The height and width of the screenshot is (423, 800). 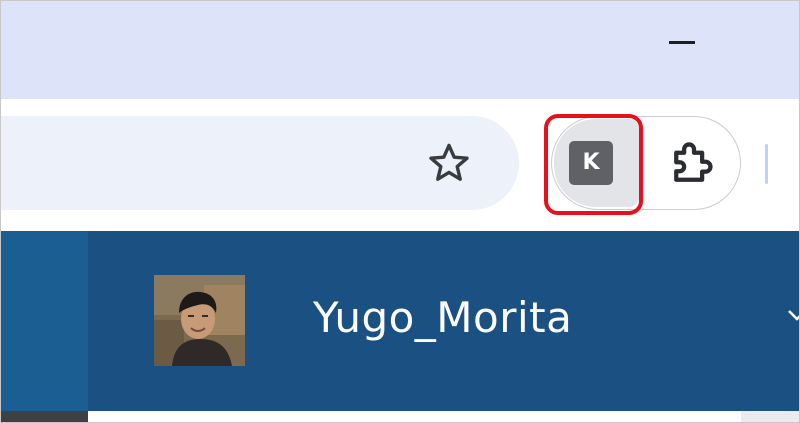 I want to click on page-sidebar-footer, so click(x=44, y=416).